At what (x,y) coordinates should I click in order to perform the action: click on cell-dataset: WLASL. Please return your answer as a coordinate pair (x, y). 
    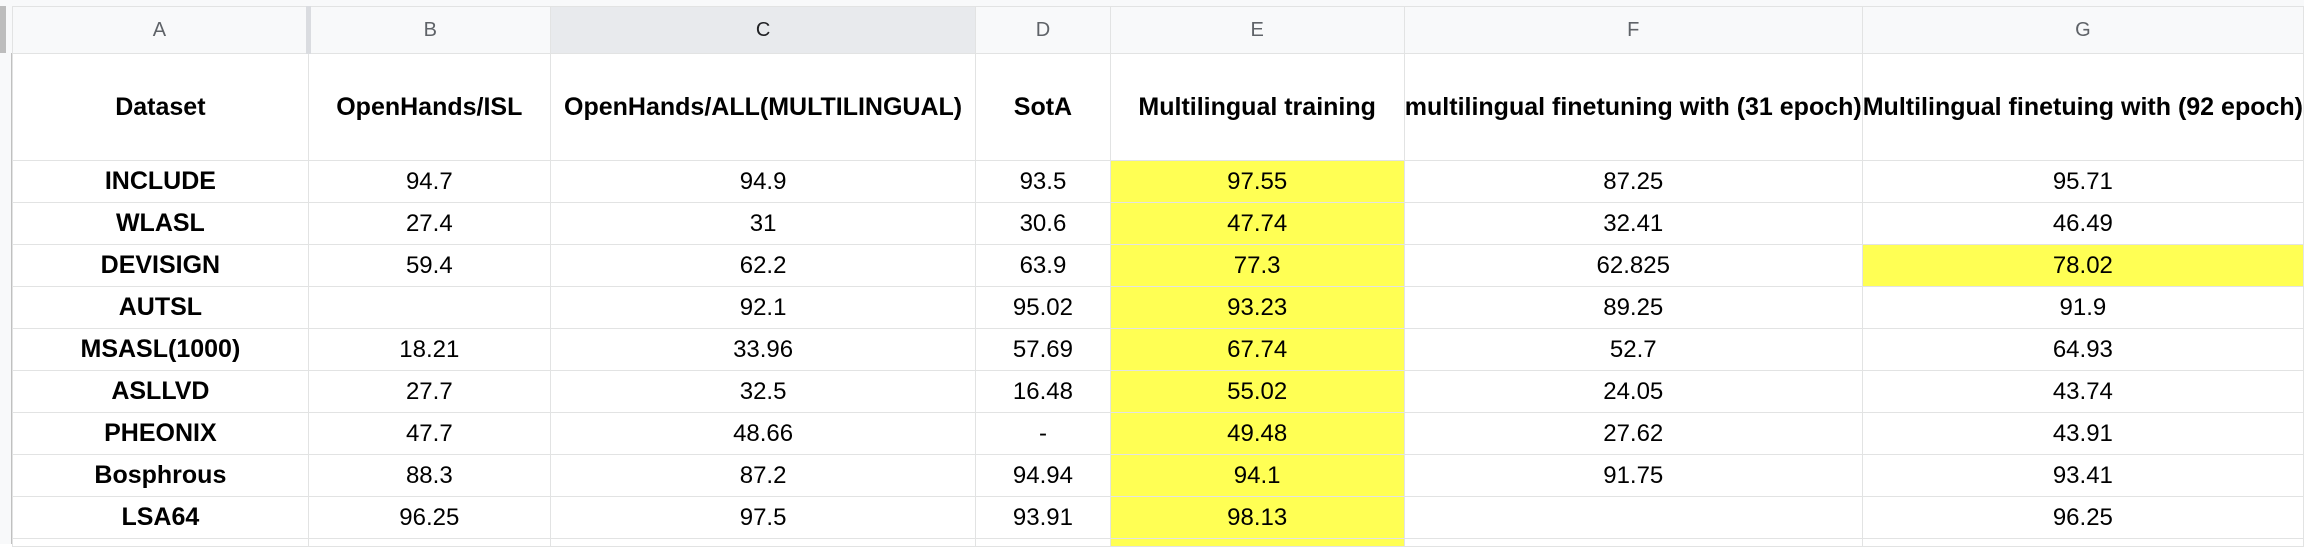
    Looking at the image, I should click on (160, 223).